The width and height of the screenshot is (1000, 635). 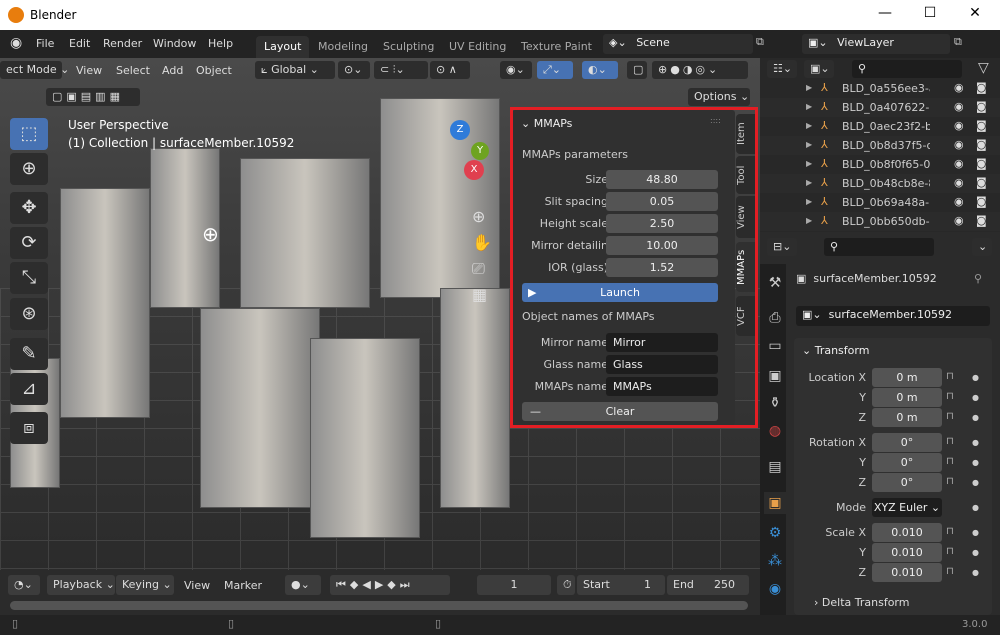 I want to click on mode-selector: ect Mode ⌄, so click(x=34, y=70).